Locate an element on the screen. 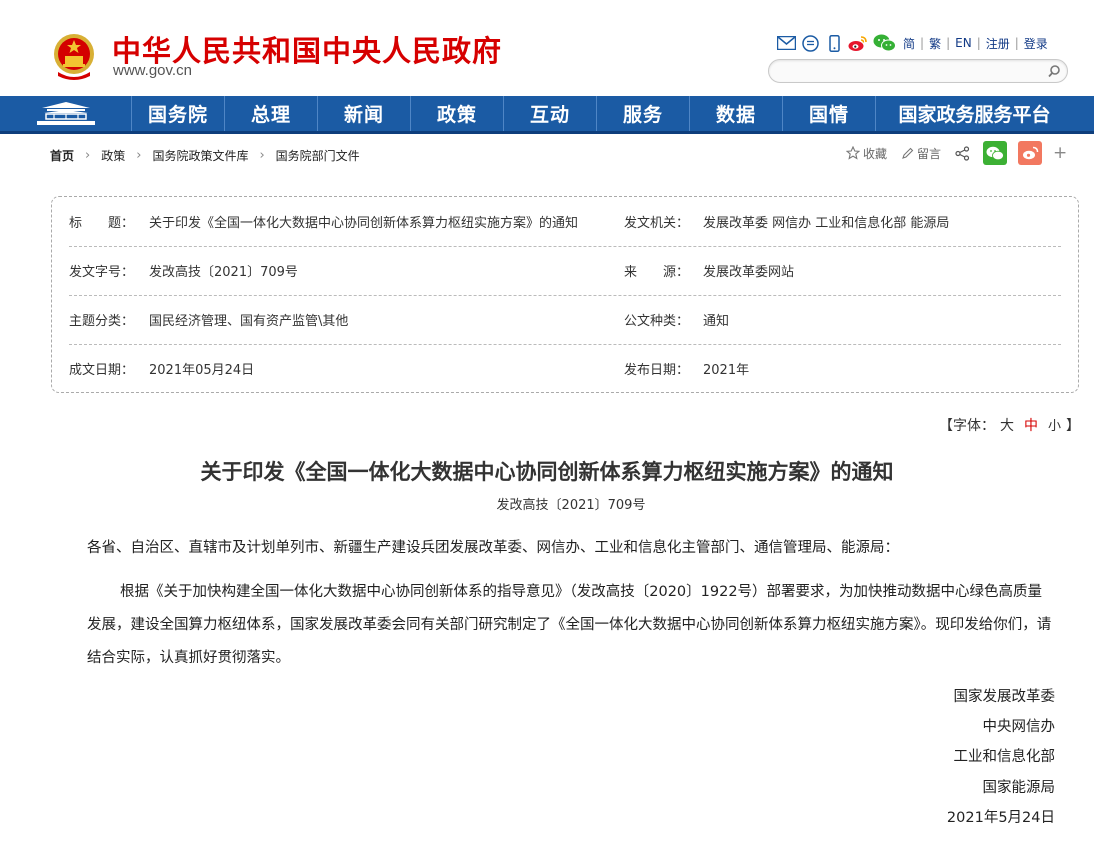 The height and width of the screenshot is (854, 1094). nav-item-data: 数据 is located at coordinates (736, 113).